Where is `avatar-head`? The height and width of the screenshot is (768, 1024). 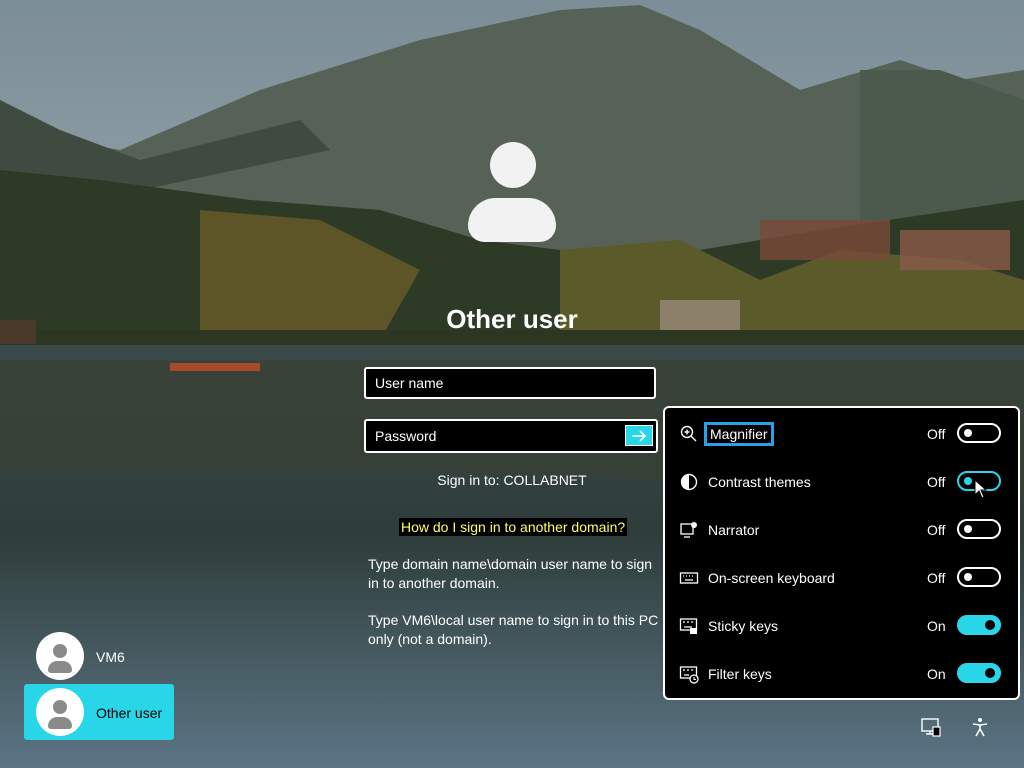 avatar-head is located at coordinates (513, 165).